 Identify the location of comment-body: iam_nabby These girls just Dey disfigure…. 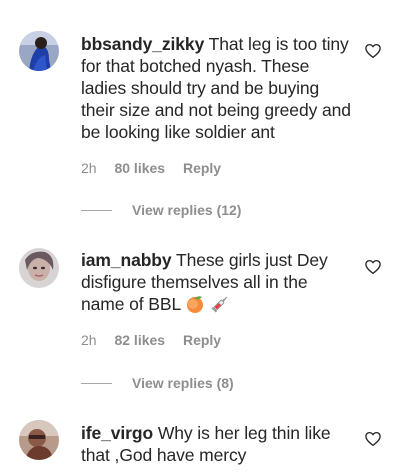
(217, 282).